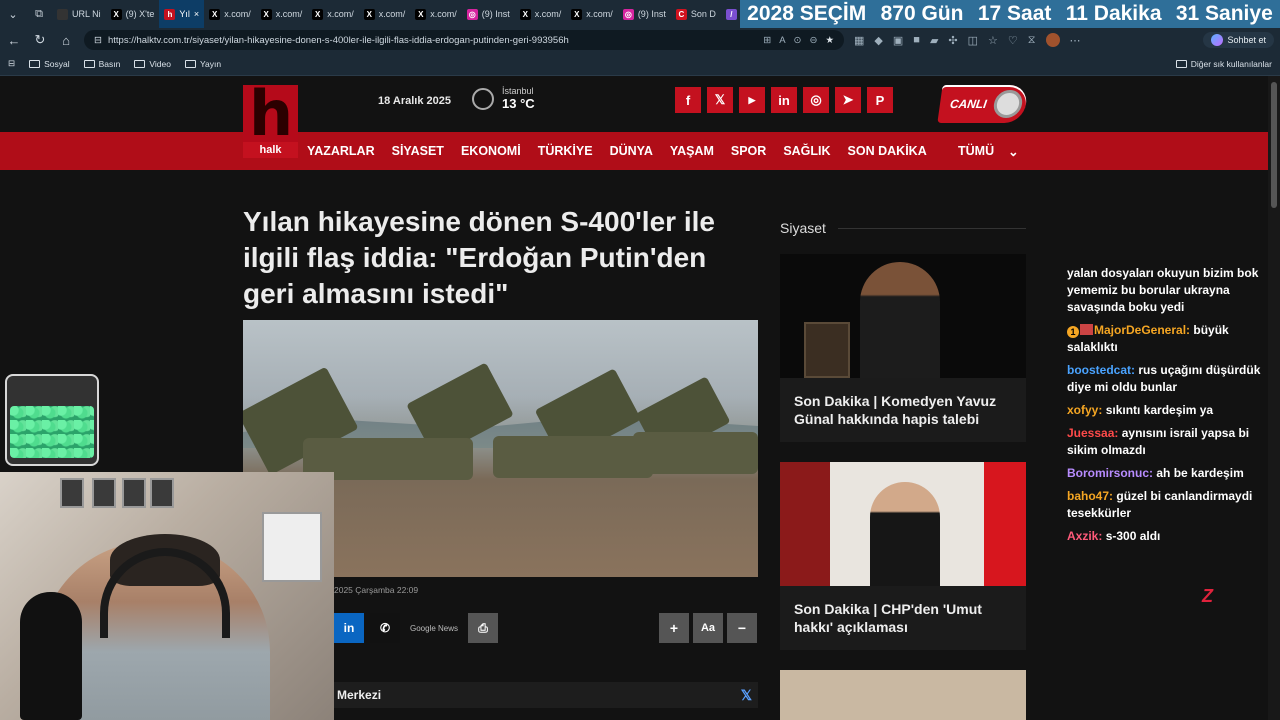  Describe the element at coordinates (829, 40) in the screenshot. I see `favorite-star-icon: ★` at that location.